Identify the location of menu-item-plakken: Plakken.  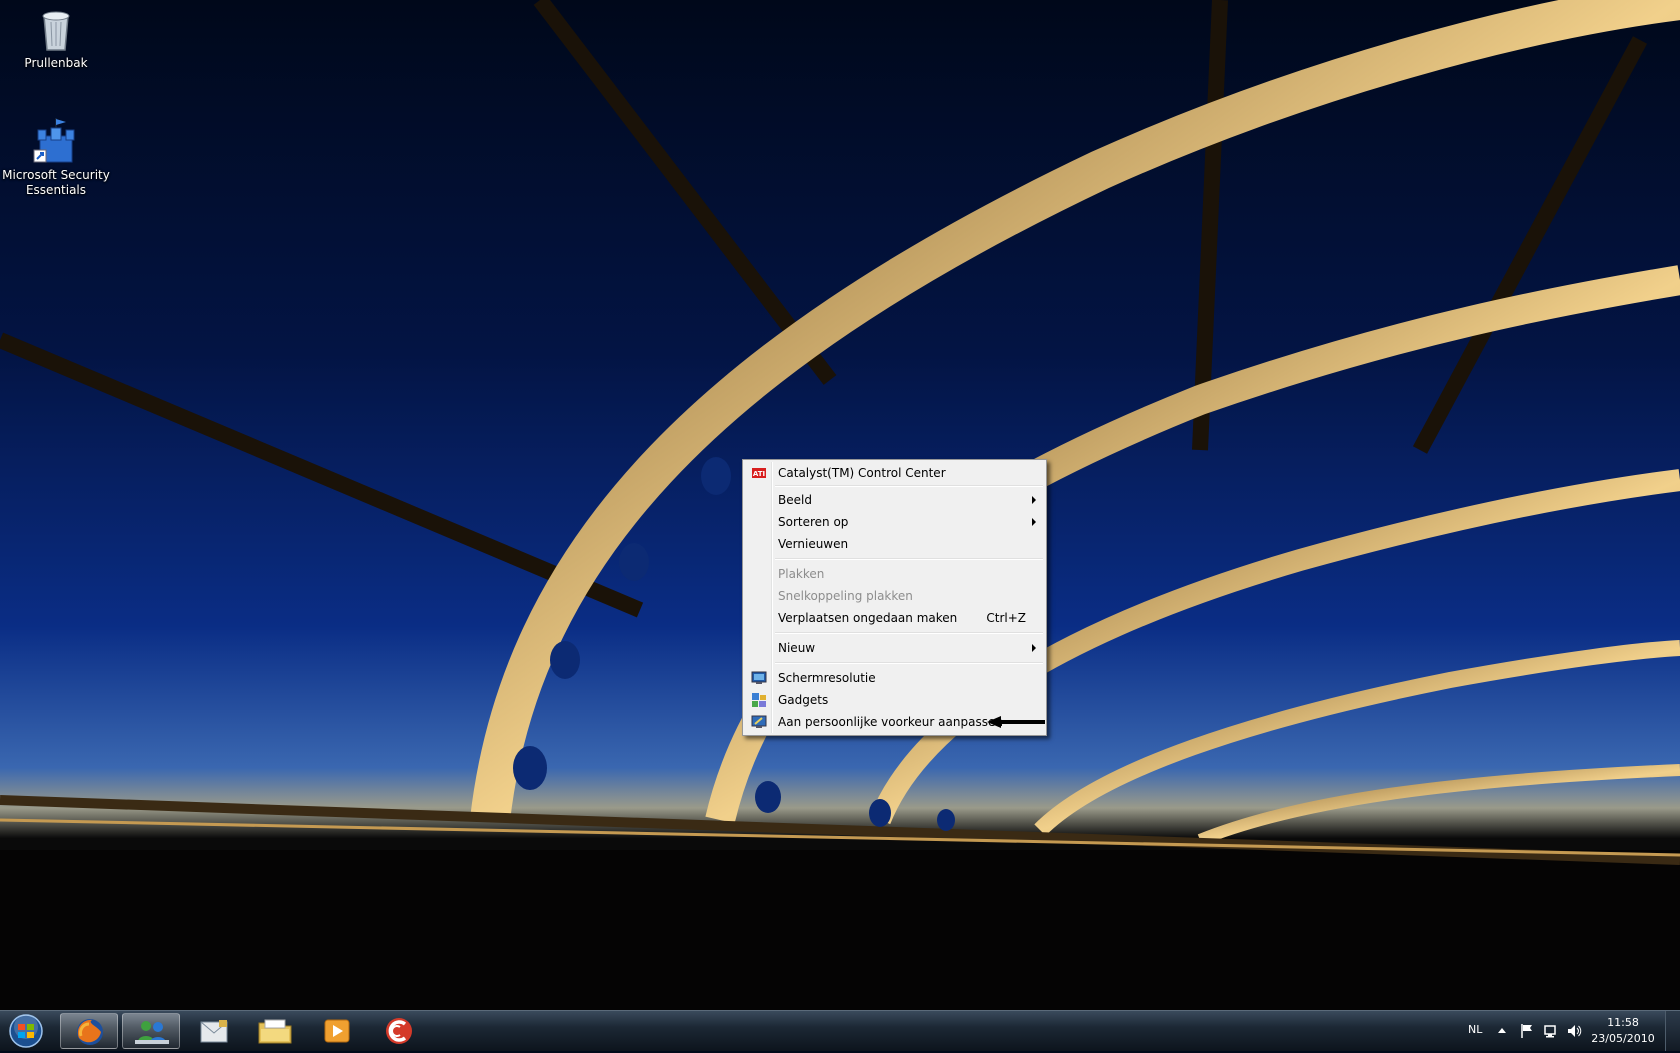
(894, 574).